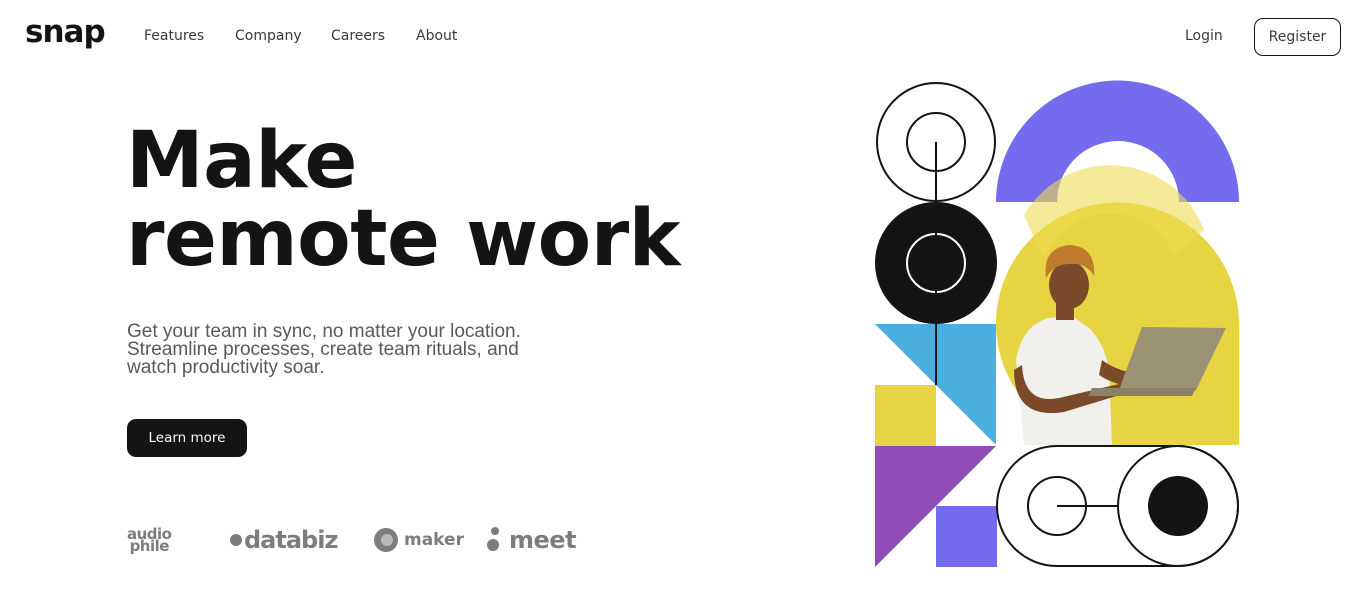 The width and height of the screenshot is (1366, 596). What do you see at coordinates (966, 536) in the screenshot?
I see `purple-square-shape` at bounding box center [966, 536].